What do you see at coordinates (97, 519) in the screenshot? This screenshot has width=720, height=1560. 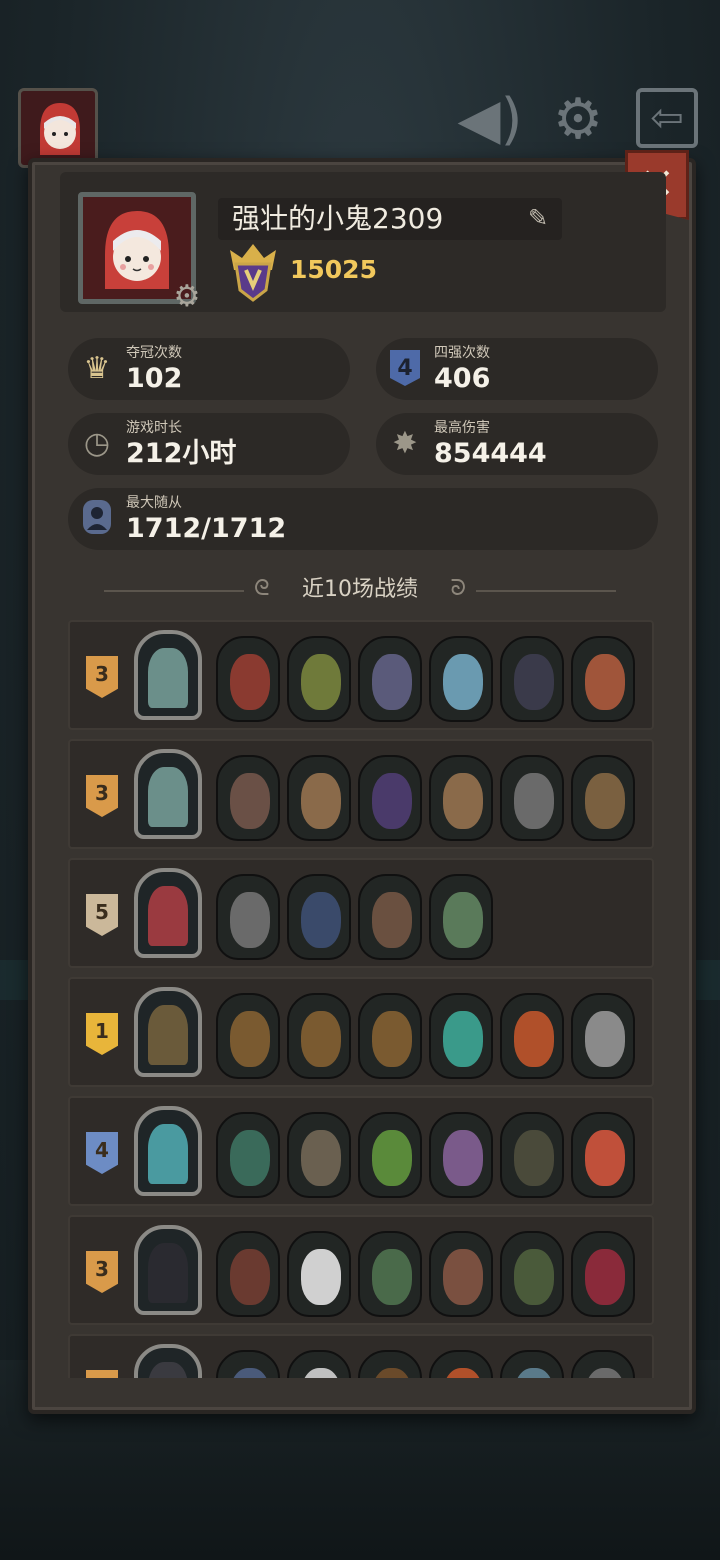 I see `minion-slot-icon` at bounding box center [97, 519].